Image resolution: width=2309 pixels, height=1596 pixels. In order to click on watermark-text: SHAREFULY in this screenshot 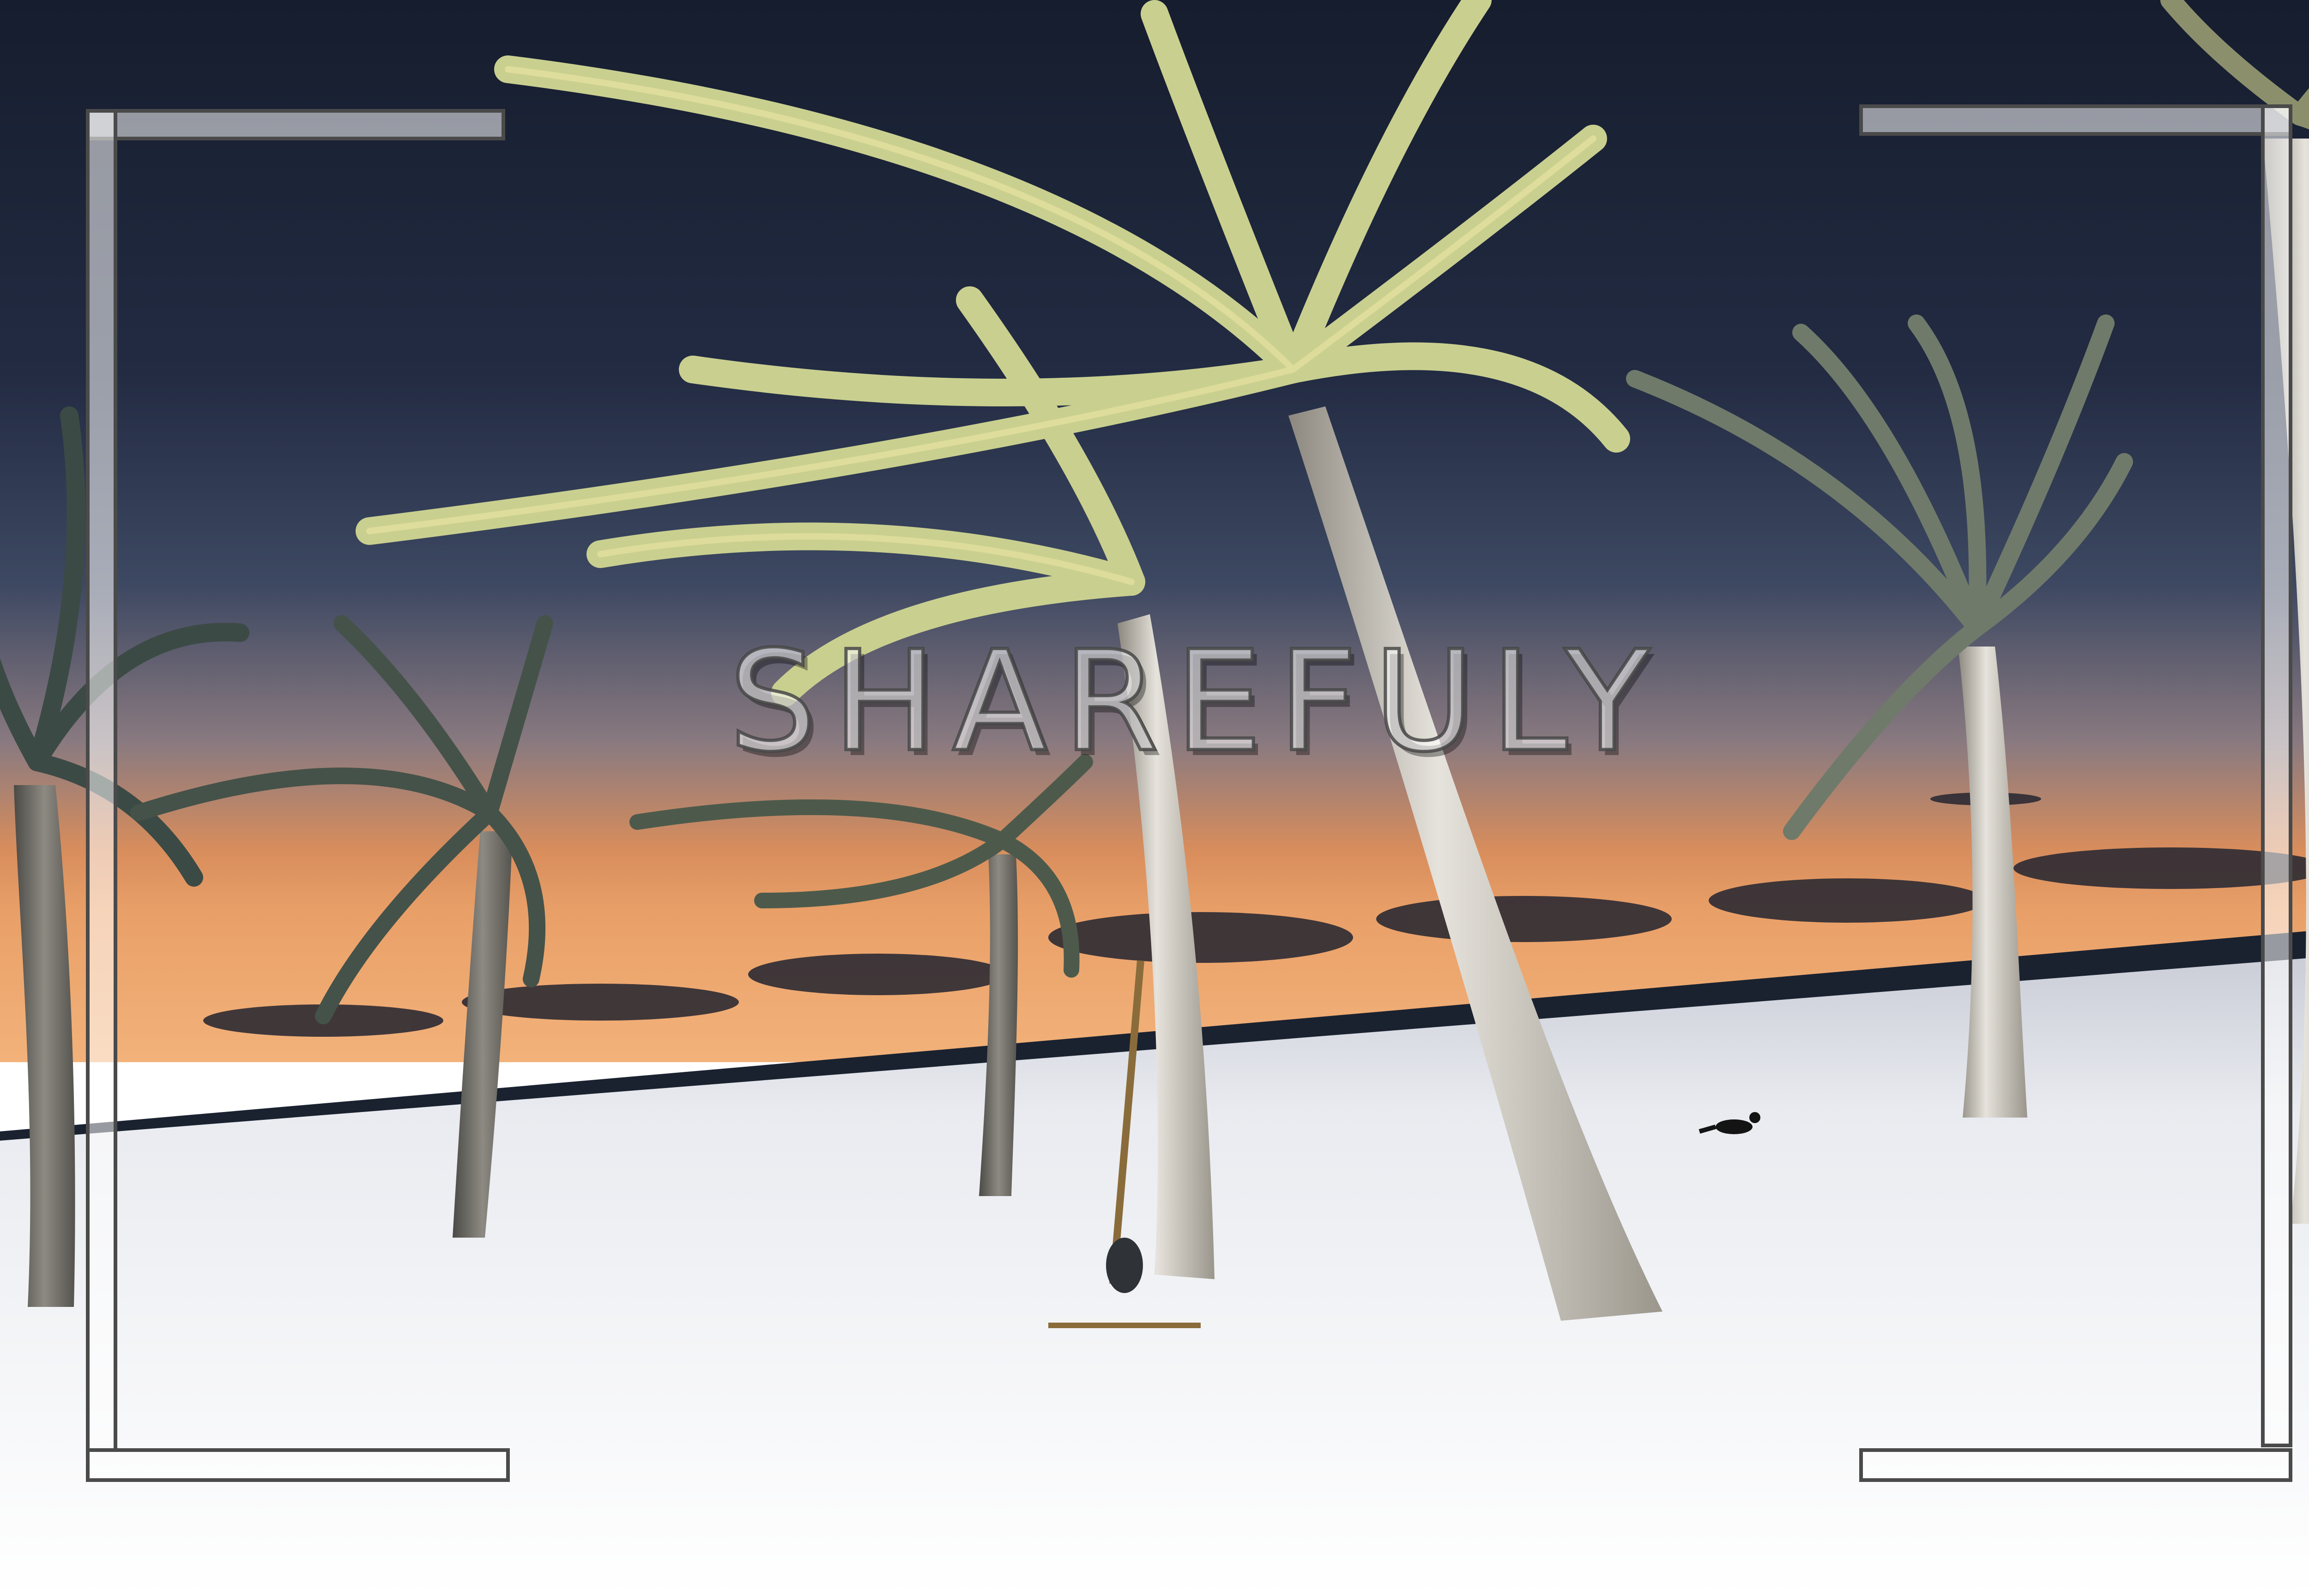, I will do `click(1196, 701)`.